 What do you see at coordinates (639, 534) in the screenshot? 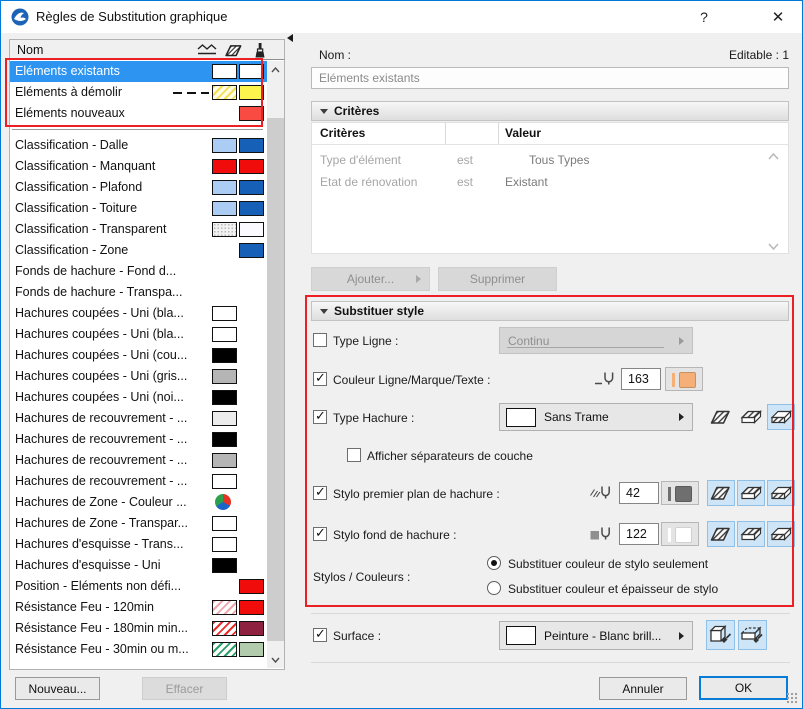
I see `fill-bg-pen-number-field` at bounding box center [639, 534].